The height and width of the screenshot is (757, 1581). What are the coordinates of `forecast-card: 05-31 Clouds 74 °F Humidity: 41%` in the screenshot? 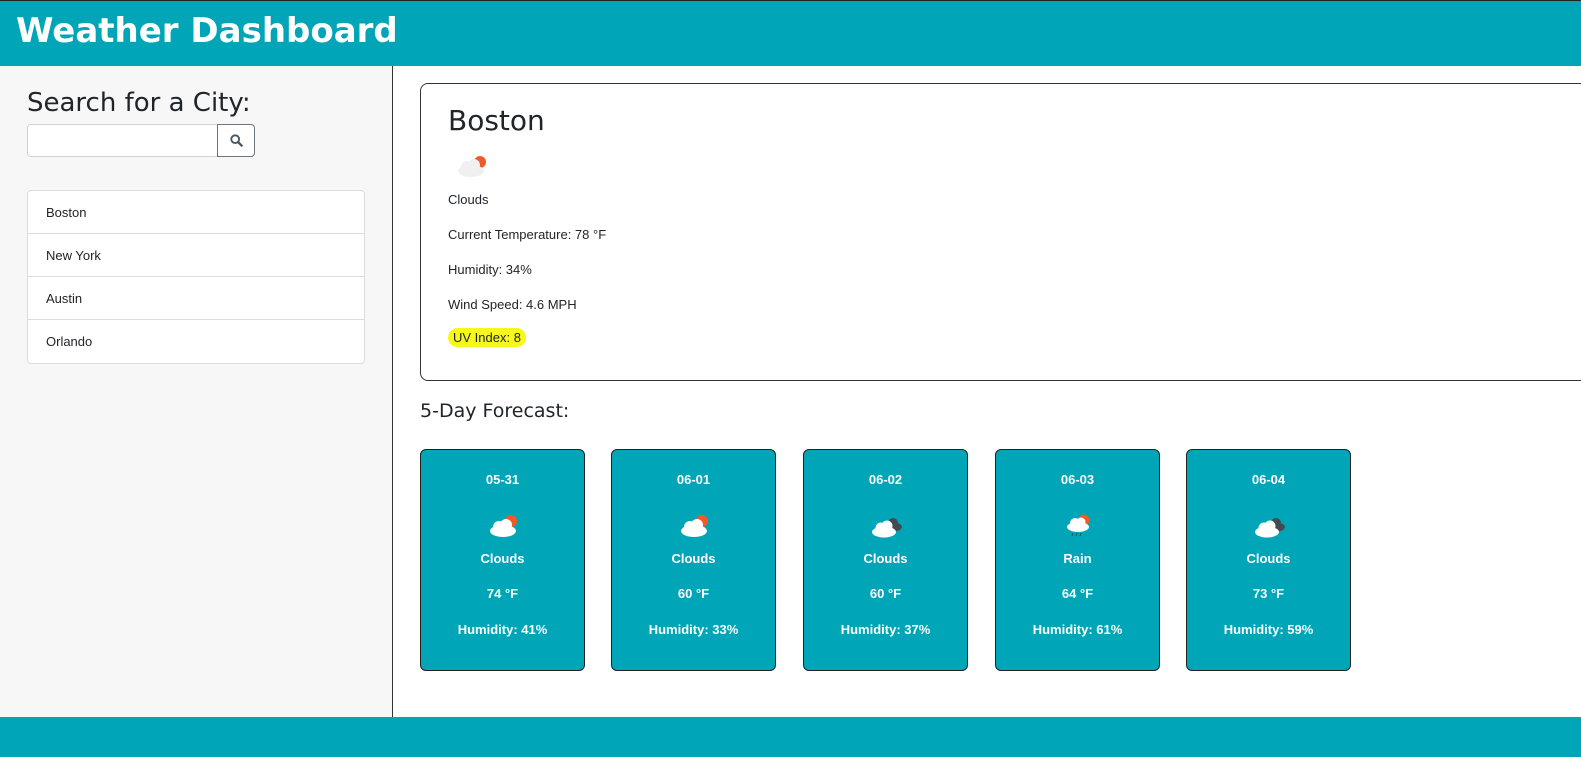 It's located at (502, 560).